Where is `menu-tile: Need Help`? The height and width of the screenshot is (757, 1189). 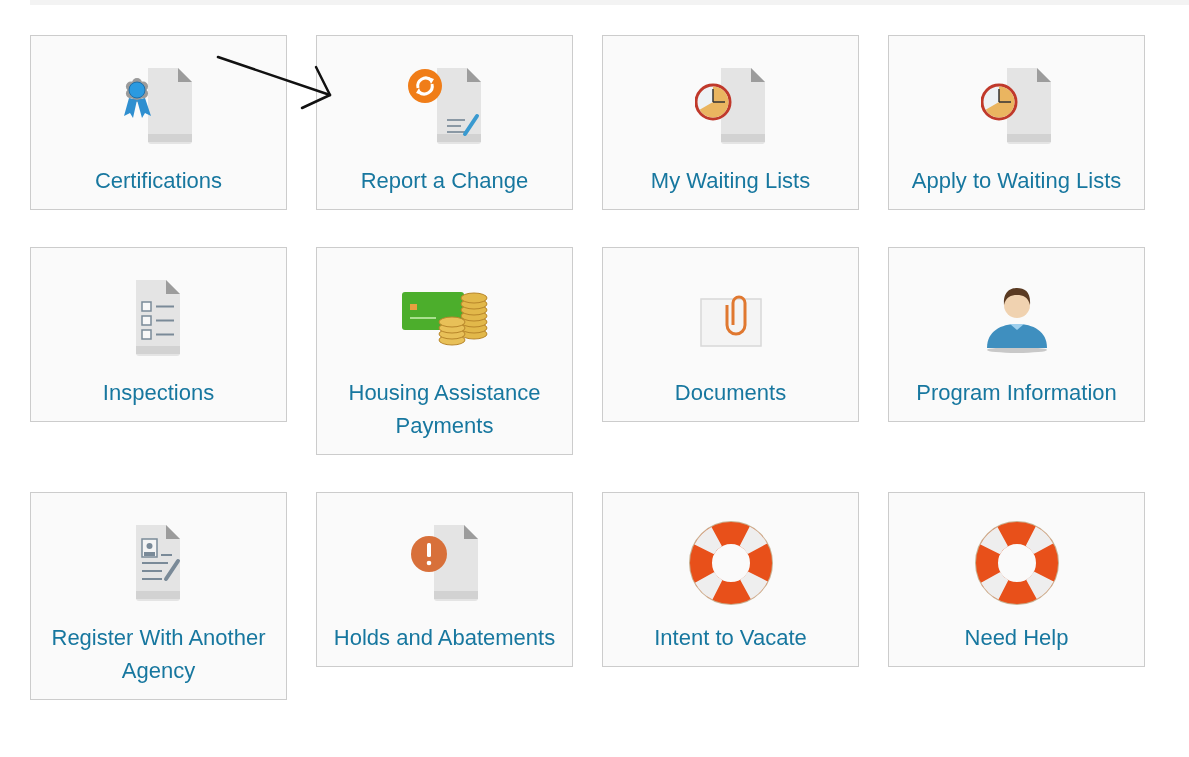 menu-tile: Need Help is located at coordinates (1016, 579).